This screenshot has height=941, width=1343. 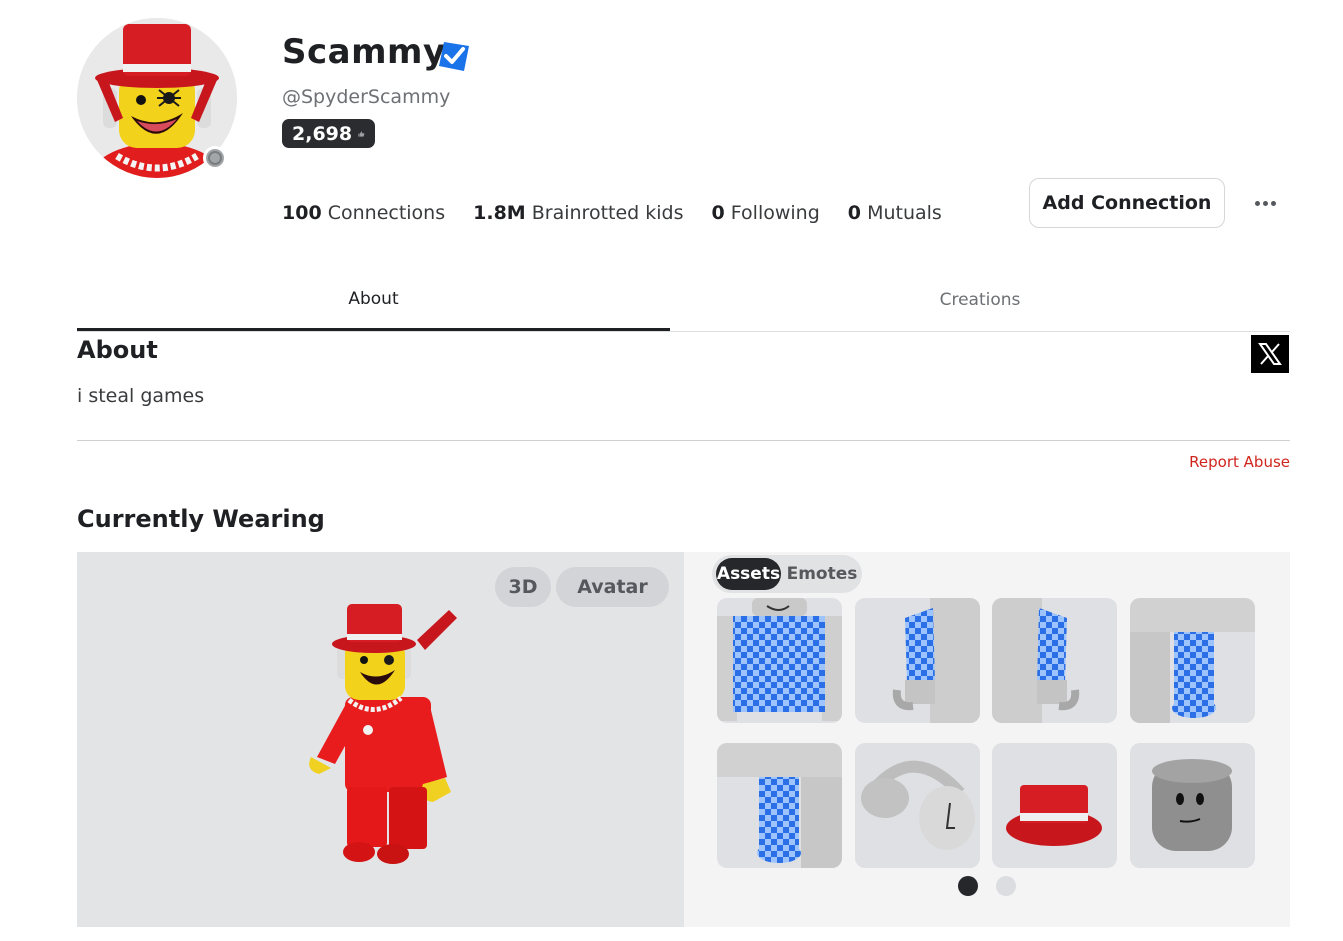 I want to click on asset-tile-right-arm, so click(x=917, y=660).